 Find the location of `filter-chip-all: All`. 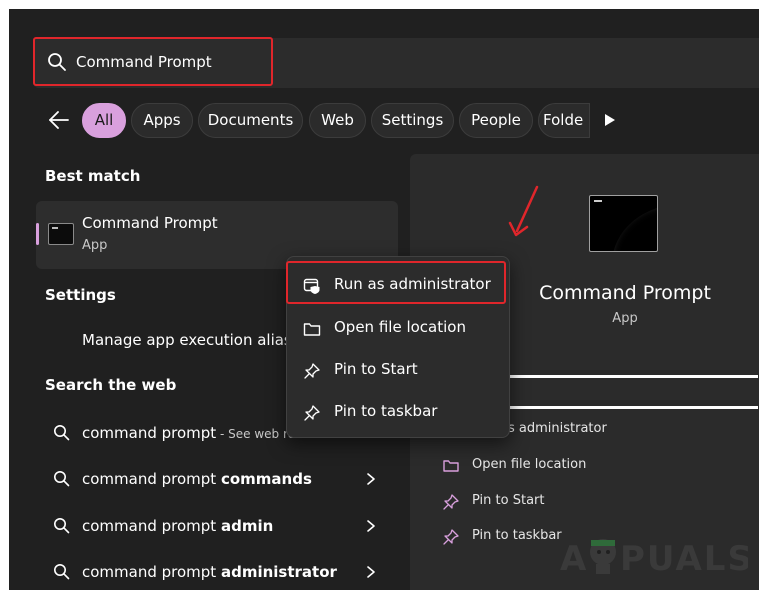

filter-chip-all: All is located at coordinates (104, 120).